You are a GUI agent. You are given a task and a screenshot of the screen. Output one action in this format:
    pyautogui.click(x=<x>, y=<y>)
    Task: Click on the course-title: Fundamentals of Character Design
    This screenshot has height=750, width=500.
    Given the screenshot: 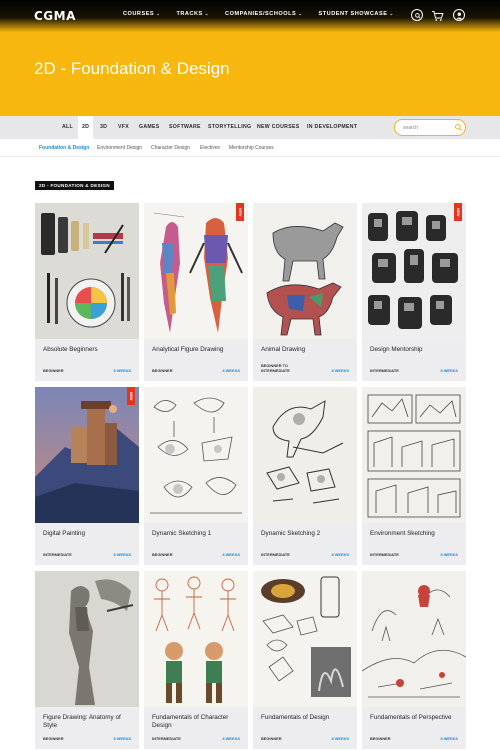 What is the action you would take?
    pyautogui.click(x=190, y=721)
    